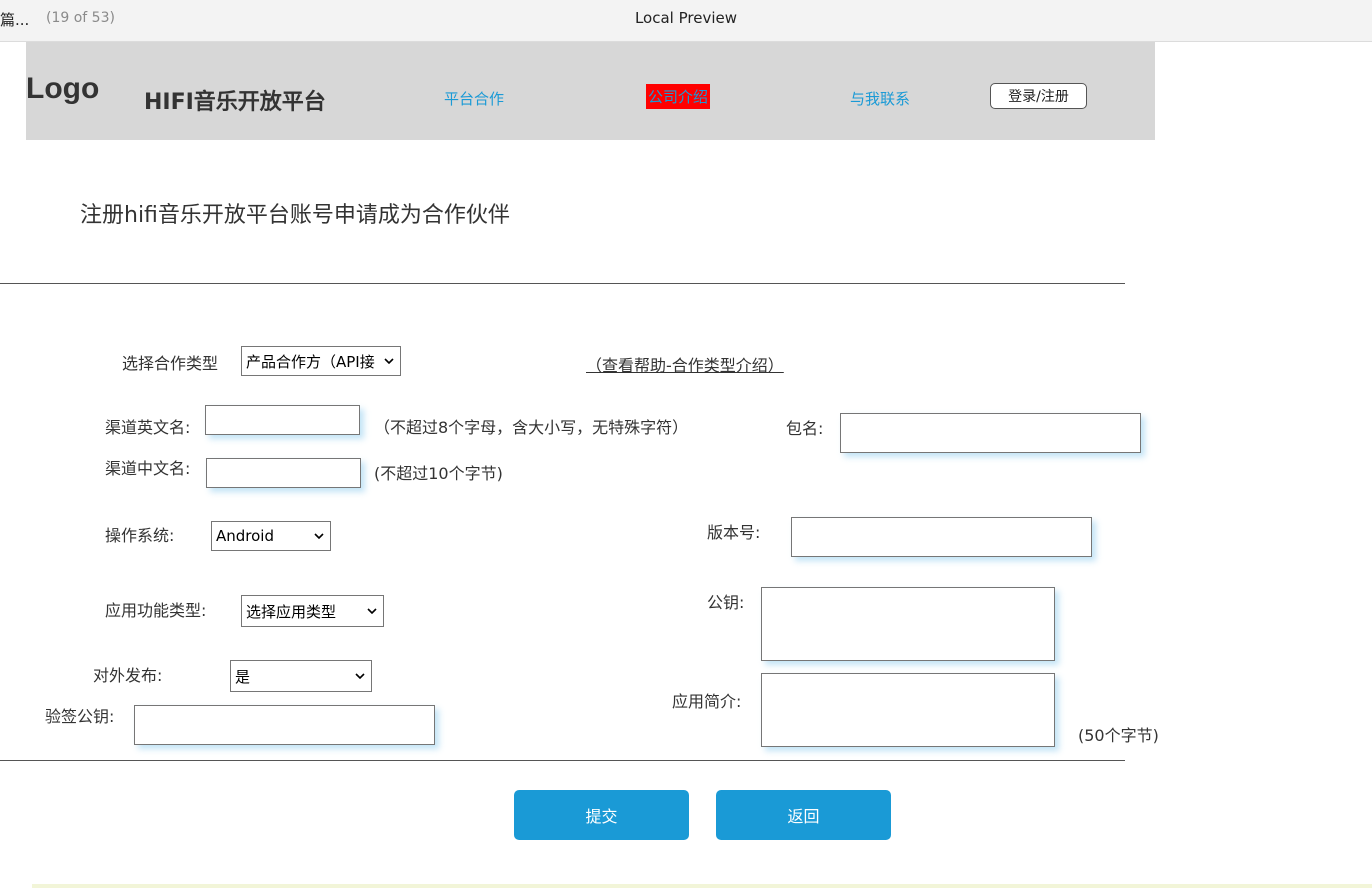 The width and height of the screenshot is (1372, 888). Describe the element at coordinates (702, 886) in the screenshot. I see `bottom-strip` at that location.